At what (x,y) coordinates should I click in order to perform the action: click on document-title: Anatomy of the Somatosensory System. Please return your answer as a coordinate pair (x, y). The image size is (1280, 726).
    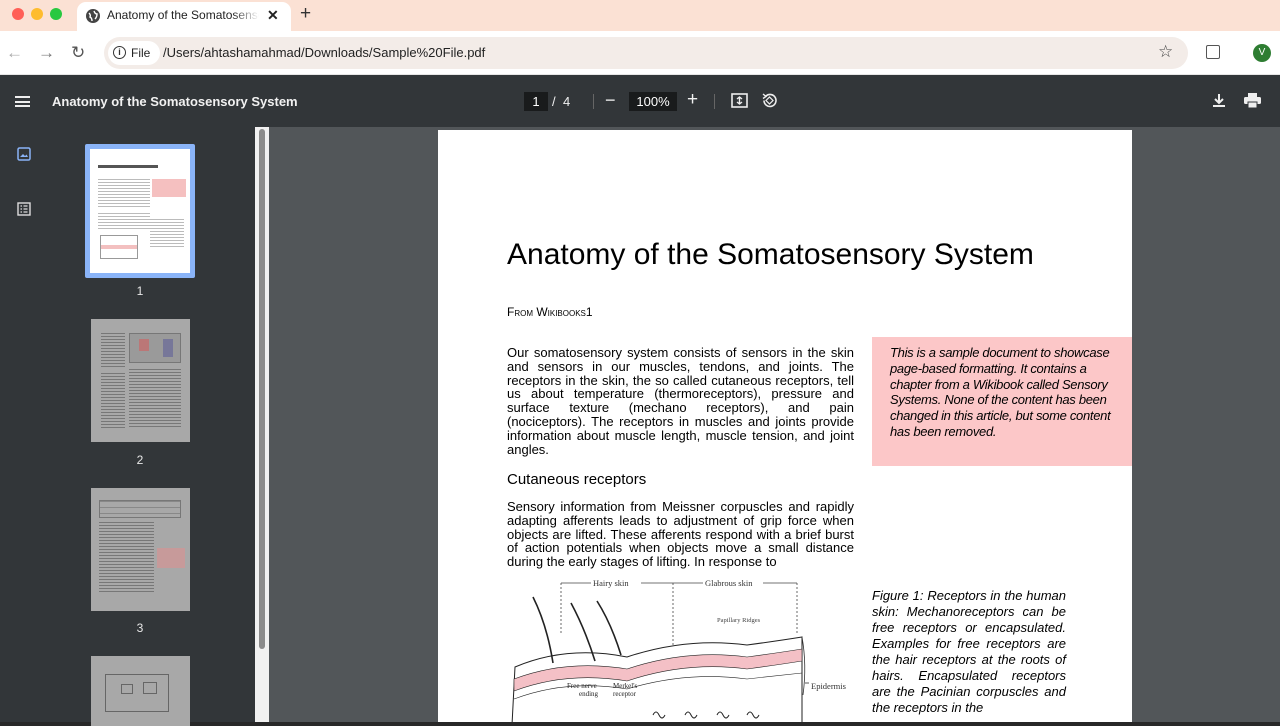
    Looking at the image, I should click on (770, 254).